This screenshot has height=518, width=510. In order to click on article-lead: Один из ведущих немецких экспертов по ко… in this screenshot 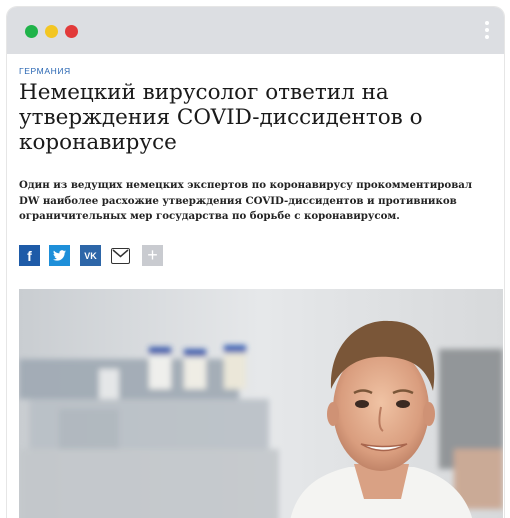, I will do `click(246, 200)`.